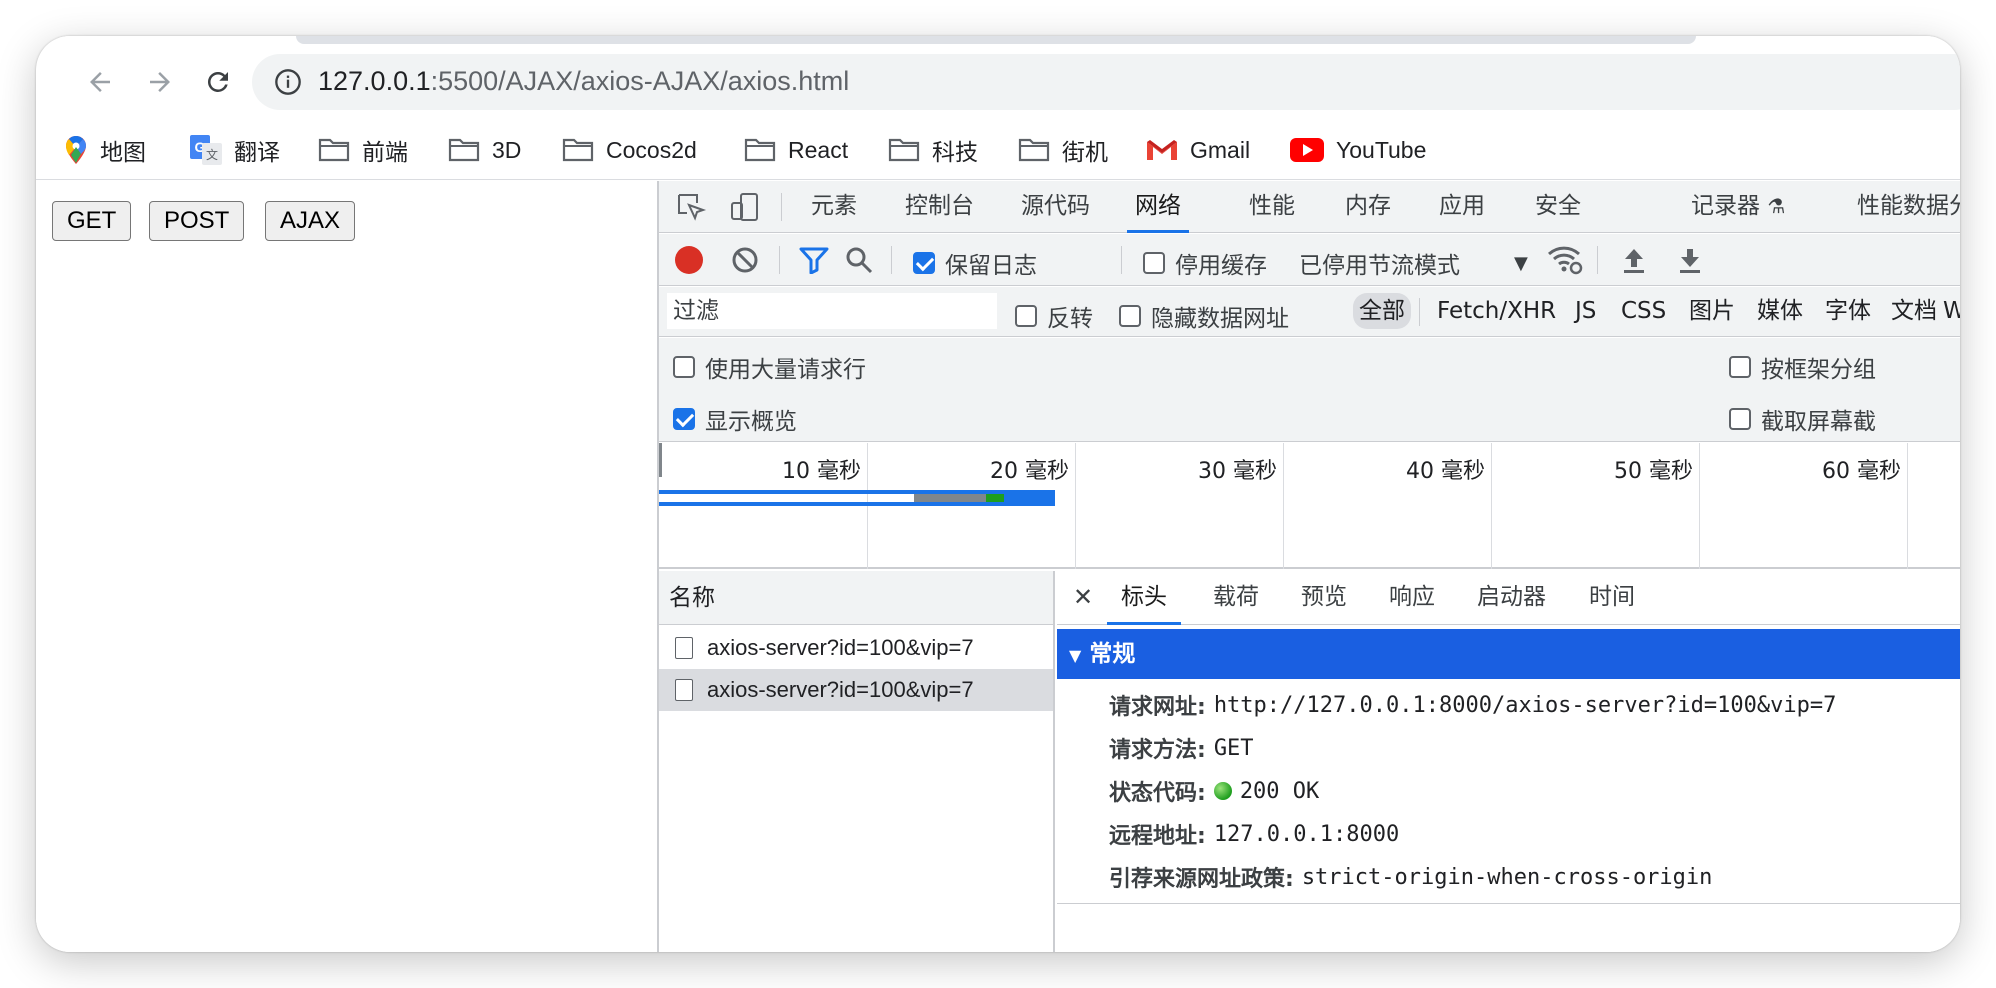 The height and width of the screenshot is (988, 1996). Describe the element at coordinates (1055, 207) in the screenshot. I see `tab-sources: 源代码` at that location.